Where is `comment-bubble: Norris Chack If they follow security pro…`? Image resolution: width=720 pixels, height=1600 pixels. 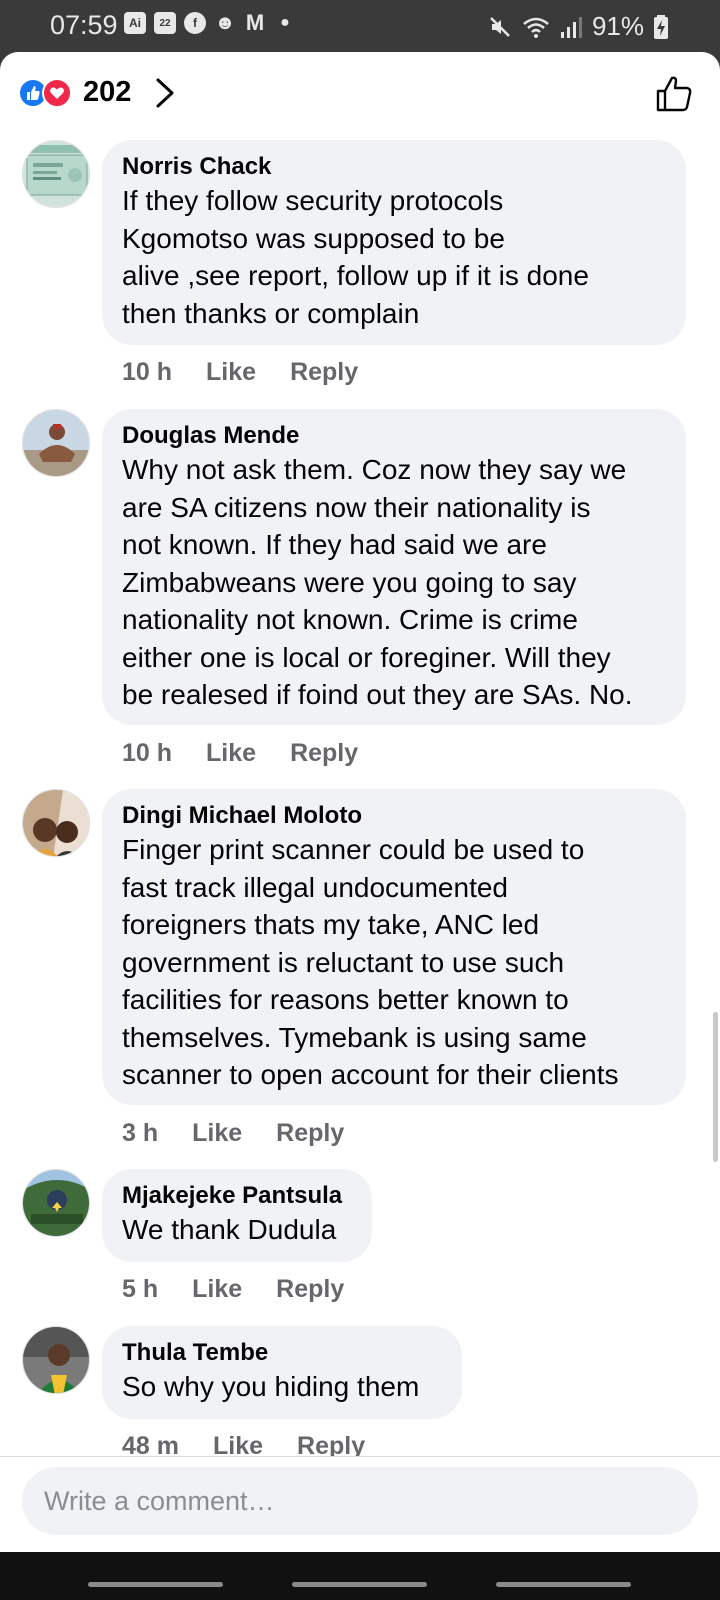 comment-bubble: Norris Chack If they follow security pro… is located at coordinates (394, 242).